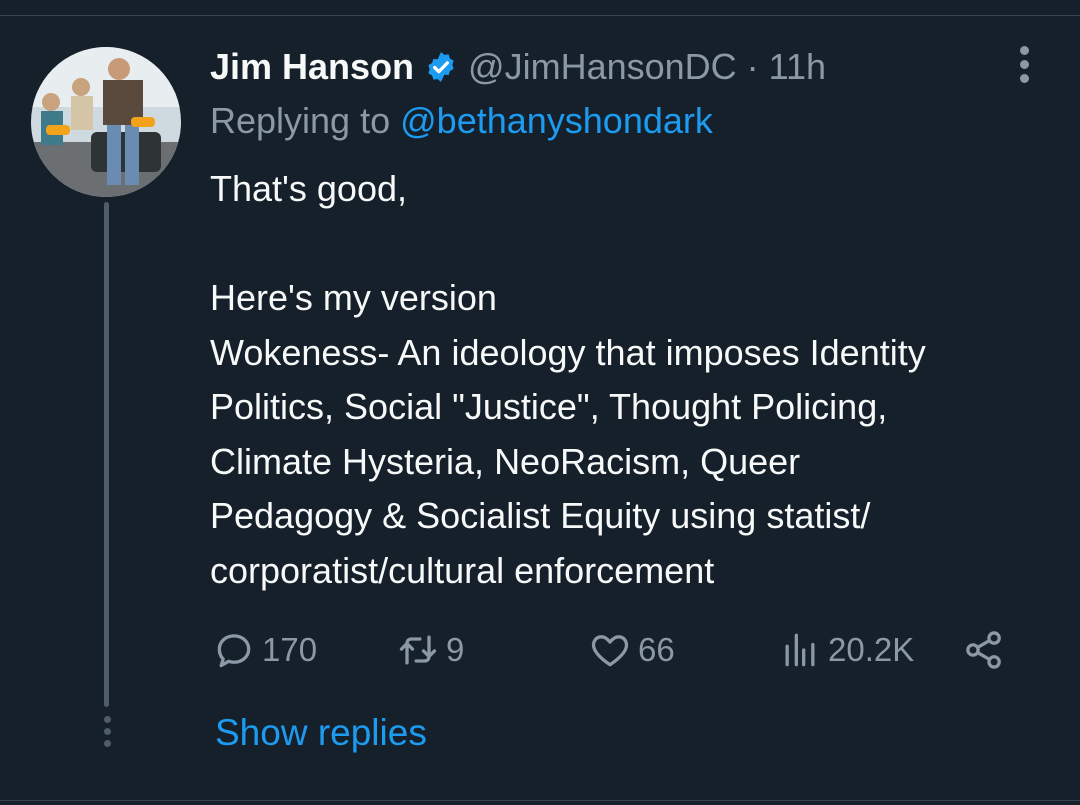 The height and width of the screenshot is (805, 1080). Describe the element at coordinates (656, 649) in the screenshot. I see `like-count: 66` at that location.